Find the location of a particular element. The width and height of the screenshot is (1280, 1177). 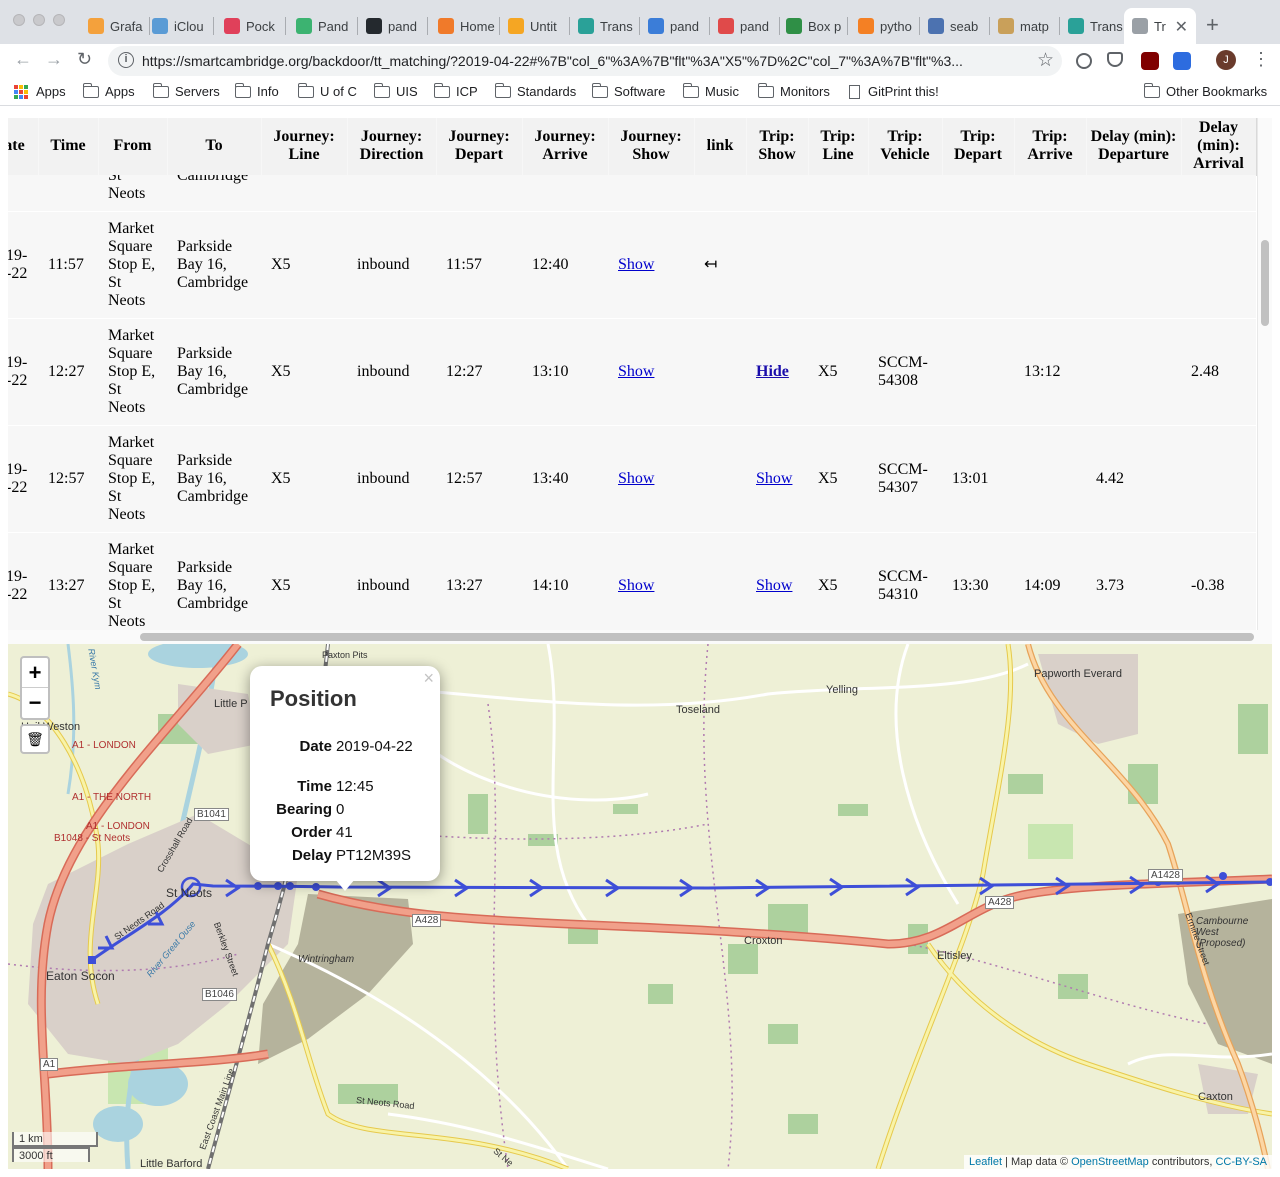

new-tab-button: + is located at coordinates (1212, 25).